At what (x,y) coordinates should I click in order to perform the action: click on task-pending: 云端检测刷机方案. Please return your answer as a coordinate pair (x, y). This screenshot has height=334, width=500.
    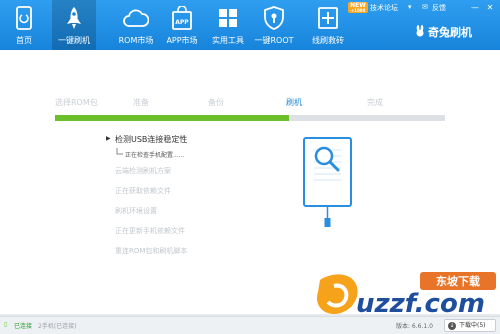
    Looking at the image, I should click on (143, 171).